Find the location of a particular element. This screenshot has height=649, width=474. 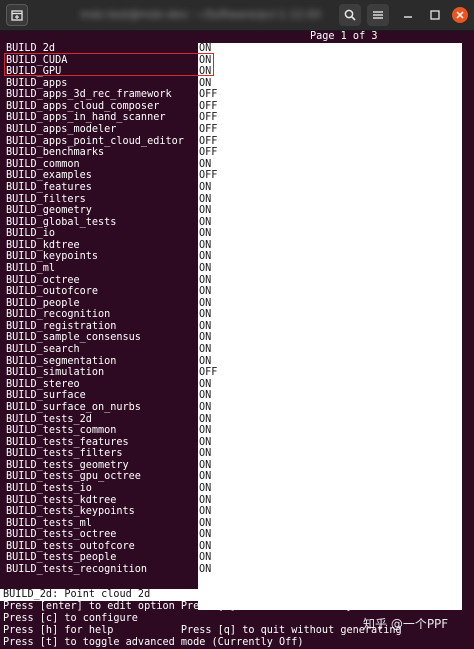

option-name: BUILD_tests_io is located at coordinates (101, 489).